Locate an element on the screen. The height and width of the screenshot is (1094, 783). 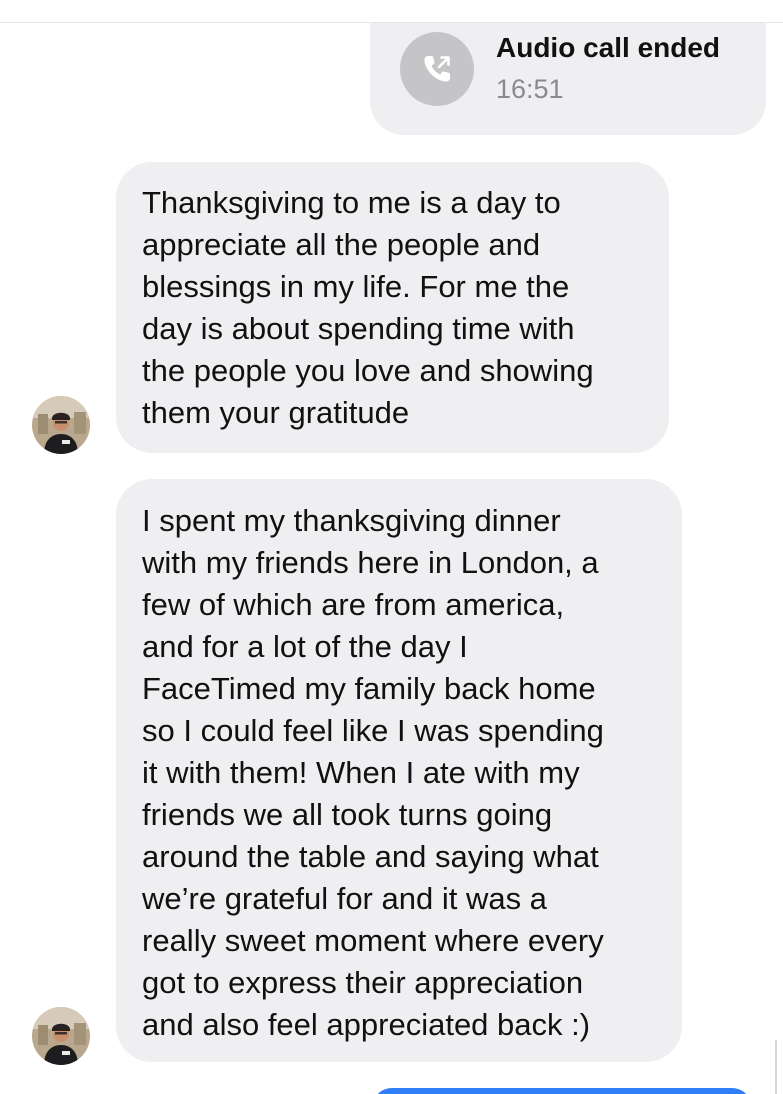
scrollbar is located at coordinates (776, 1067).